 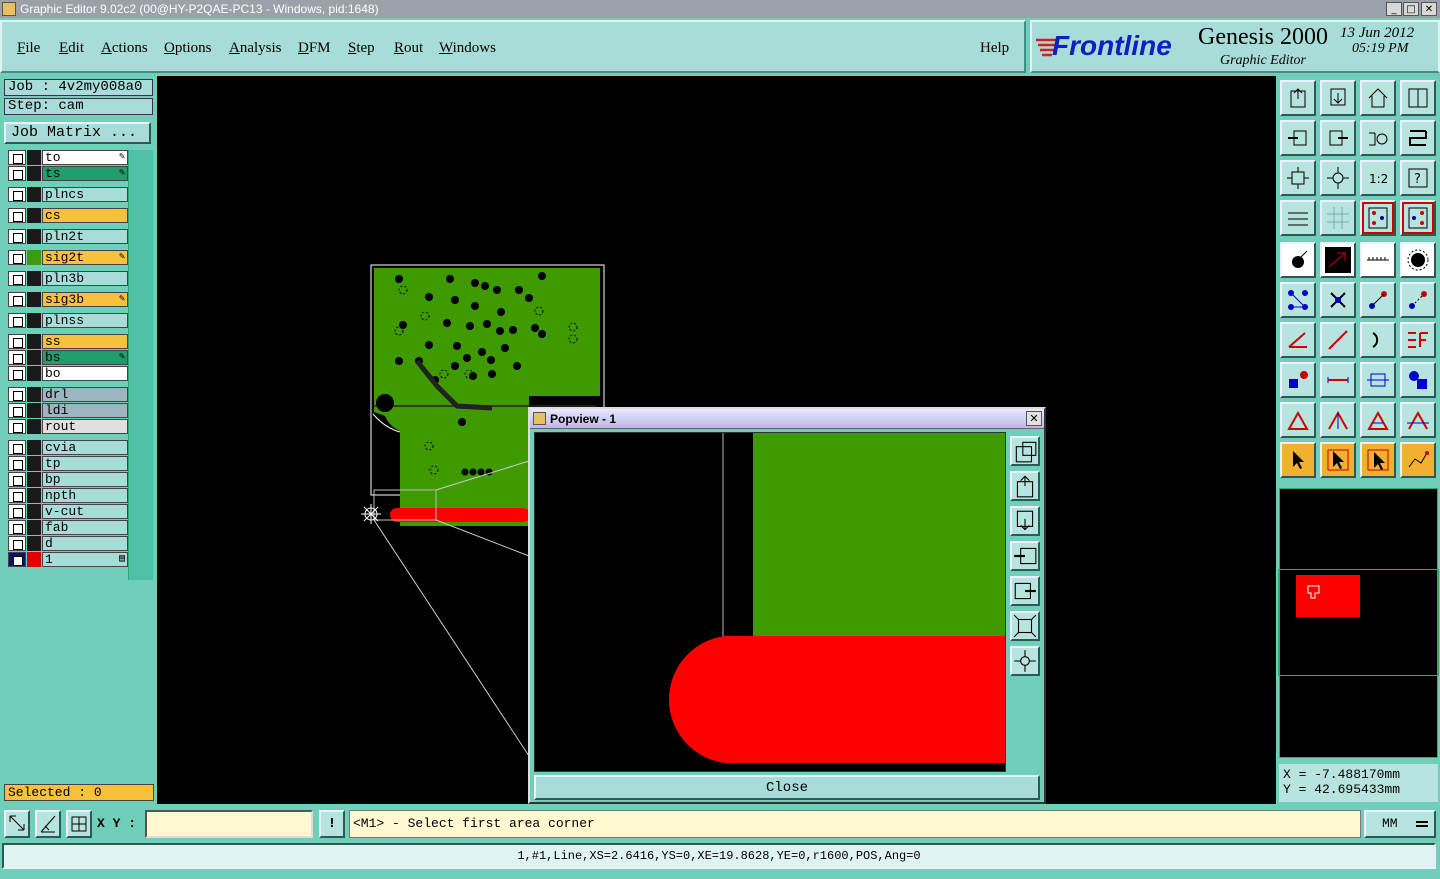 I want to click on layer-row-rout: rout, so click(x=68, y=426).